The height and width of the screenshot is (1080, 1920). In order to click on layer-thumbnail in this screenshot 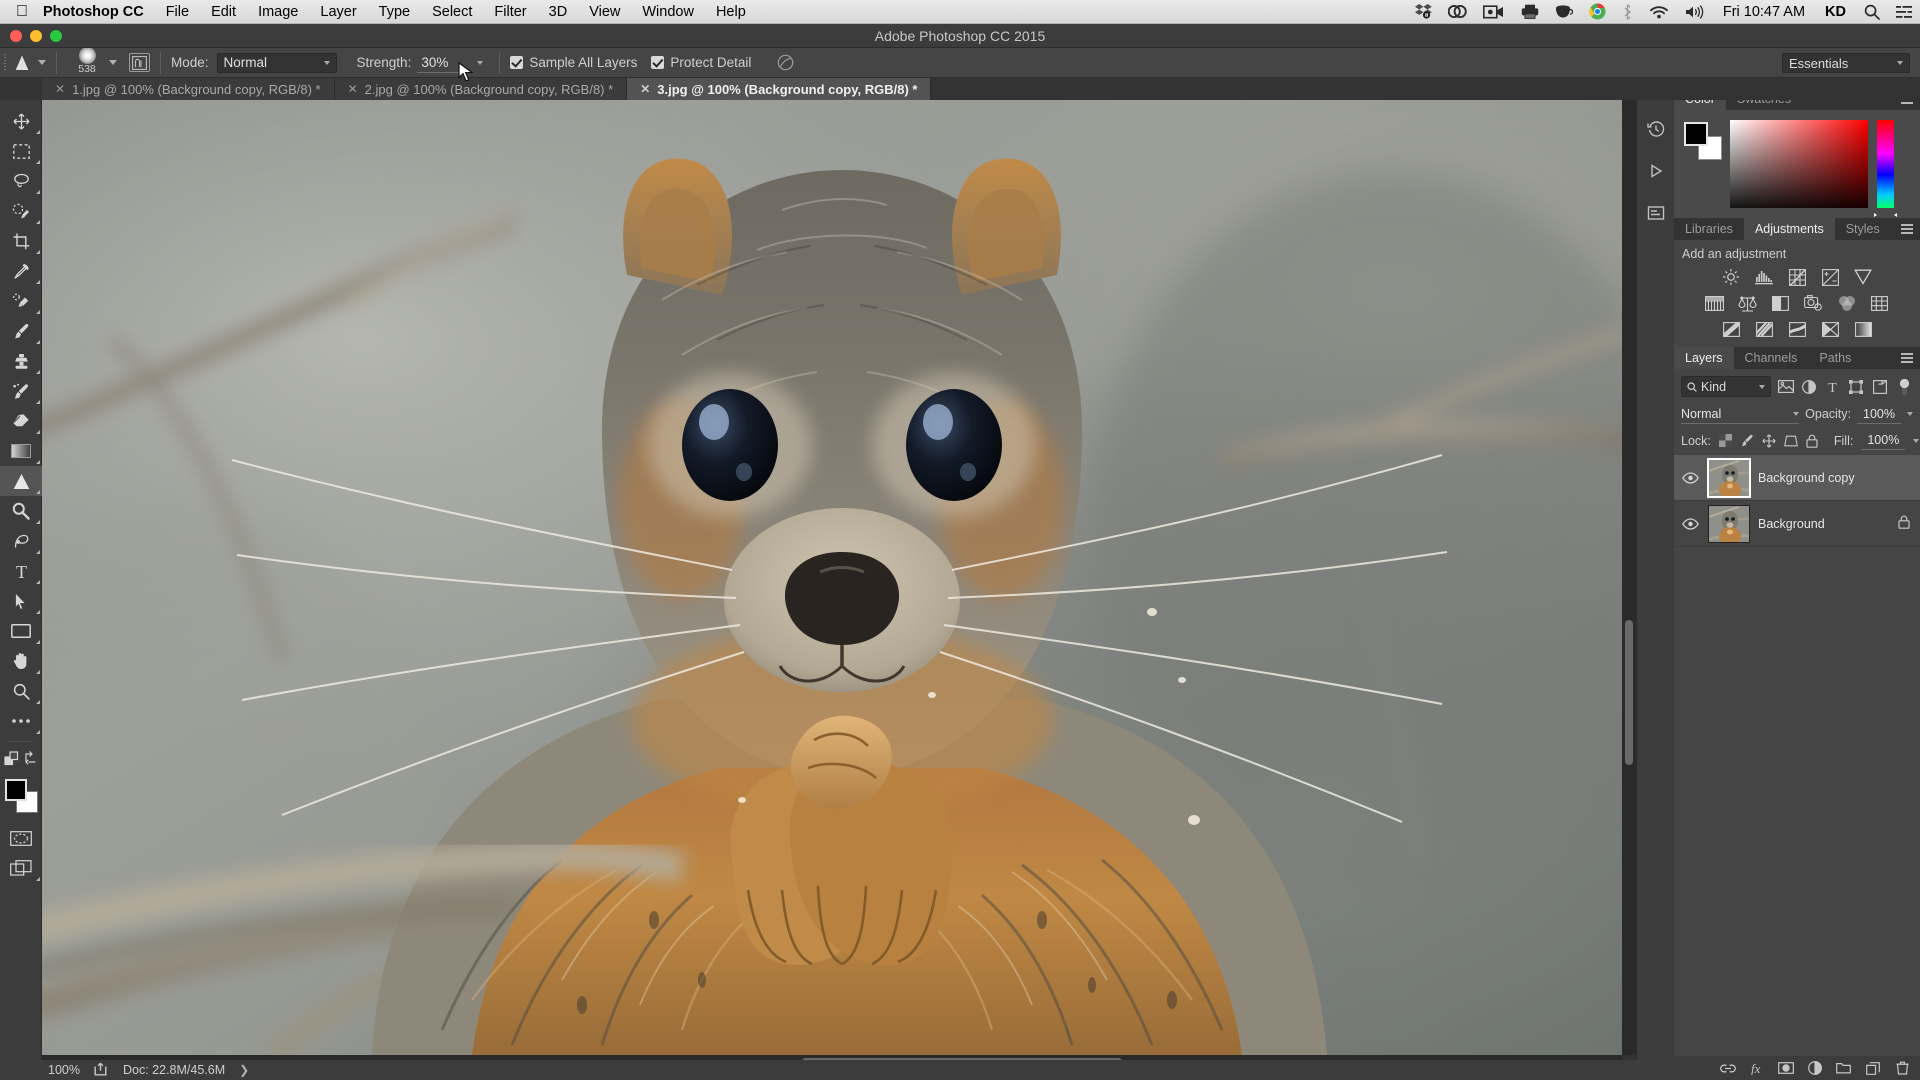, I will do `click(1729, 477)`.